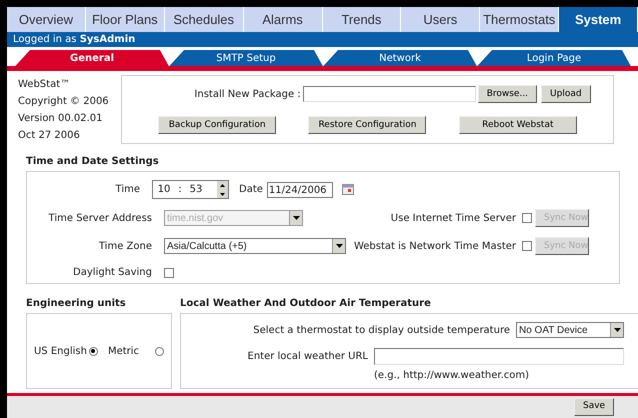  Describe the element at coordinates (598, 19) in the screenshot. I see `nav-tab: System` at that location.